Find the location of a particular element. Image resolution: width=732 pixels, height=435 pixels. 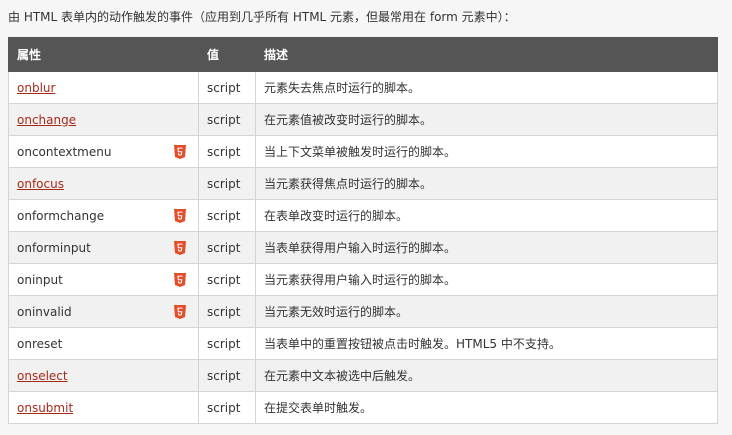

table-row: oninput script 当元素获得用户输入时运行的脚本。 is located at coordinates (363, 279).